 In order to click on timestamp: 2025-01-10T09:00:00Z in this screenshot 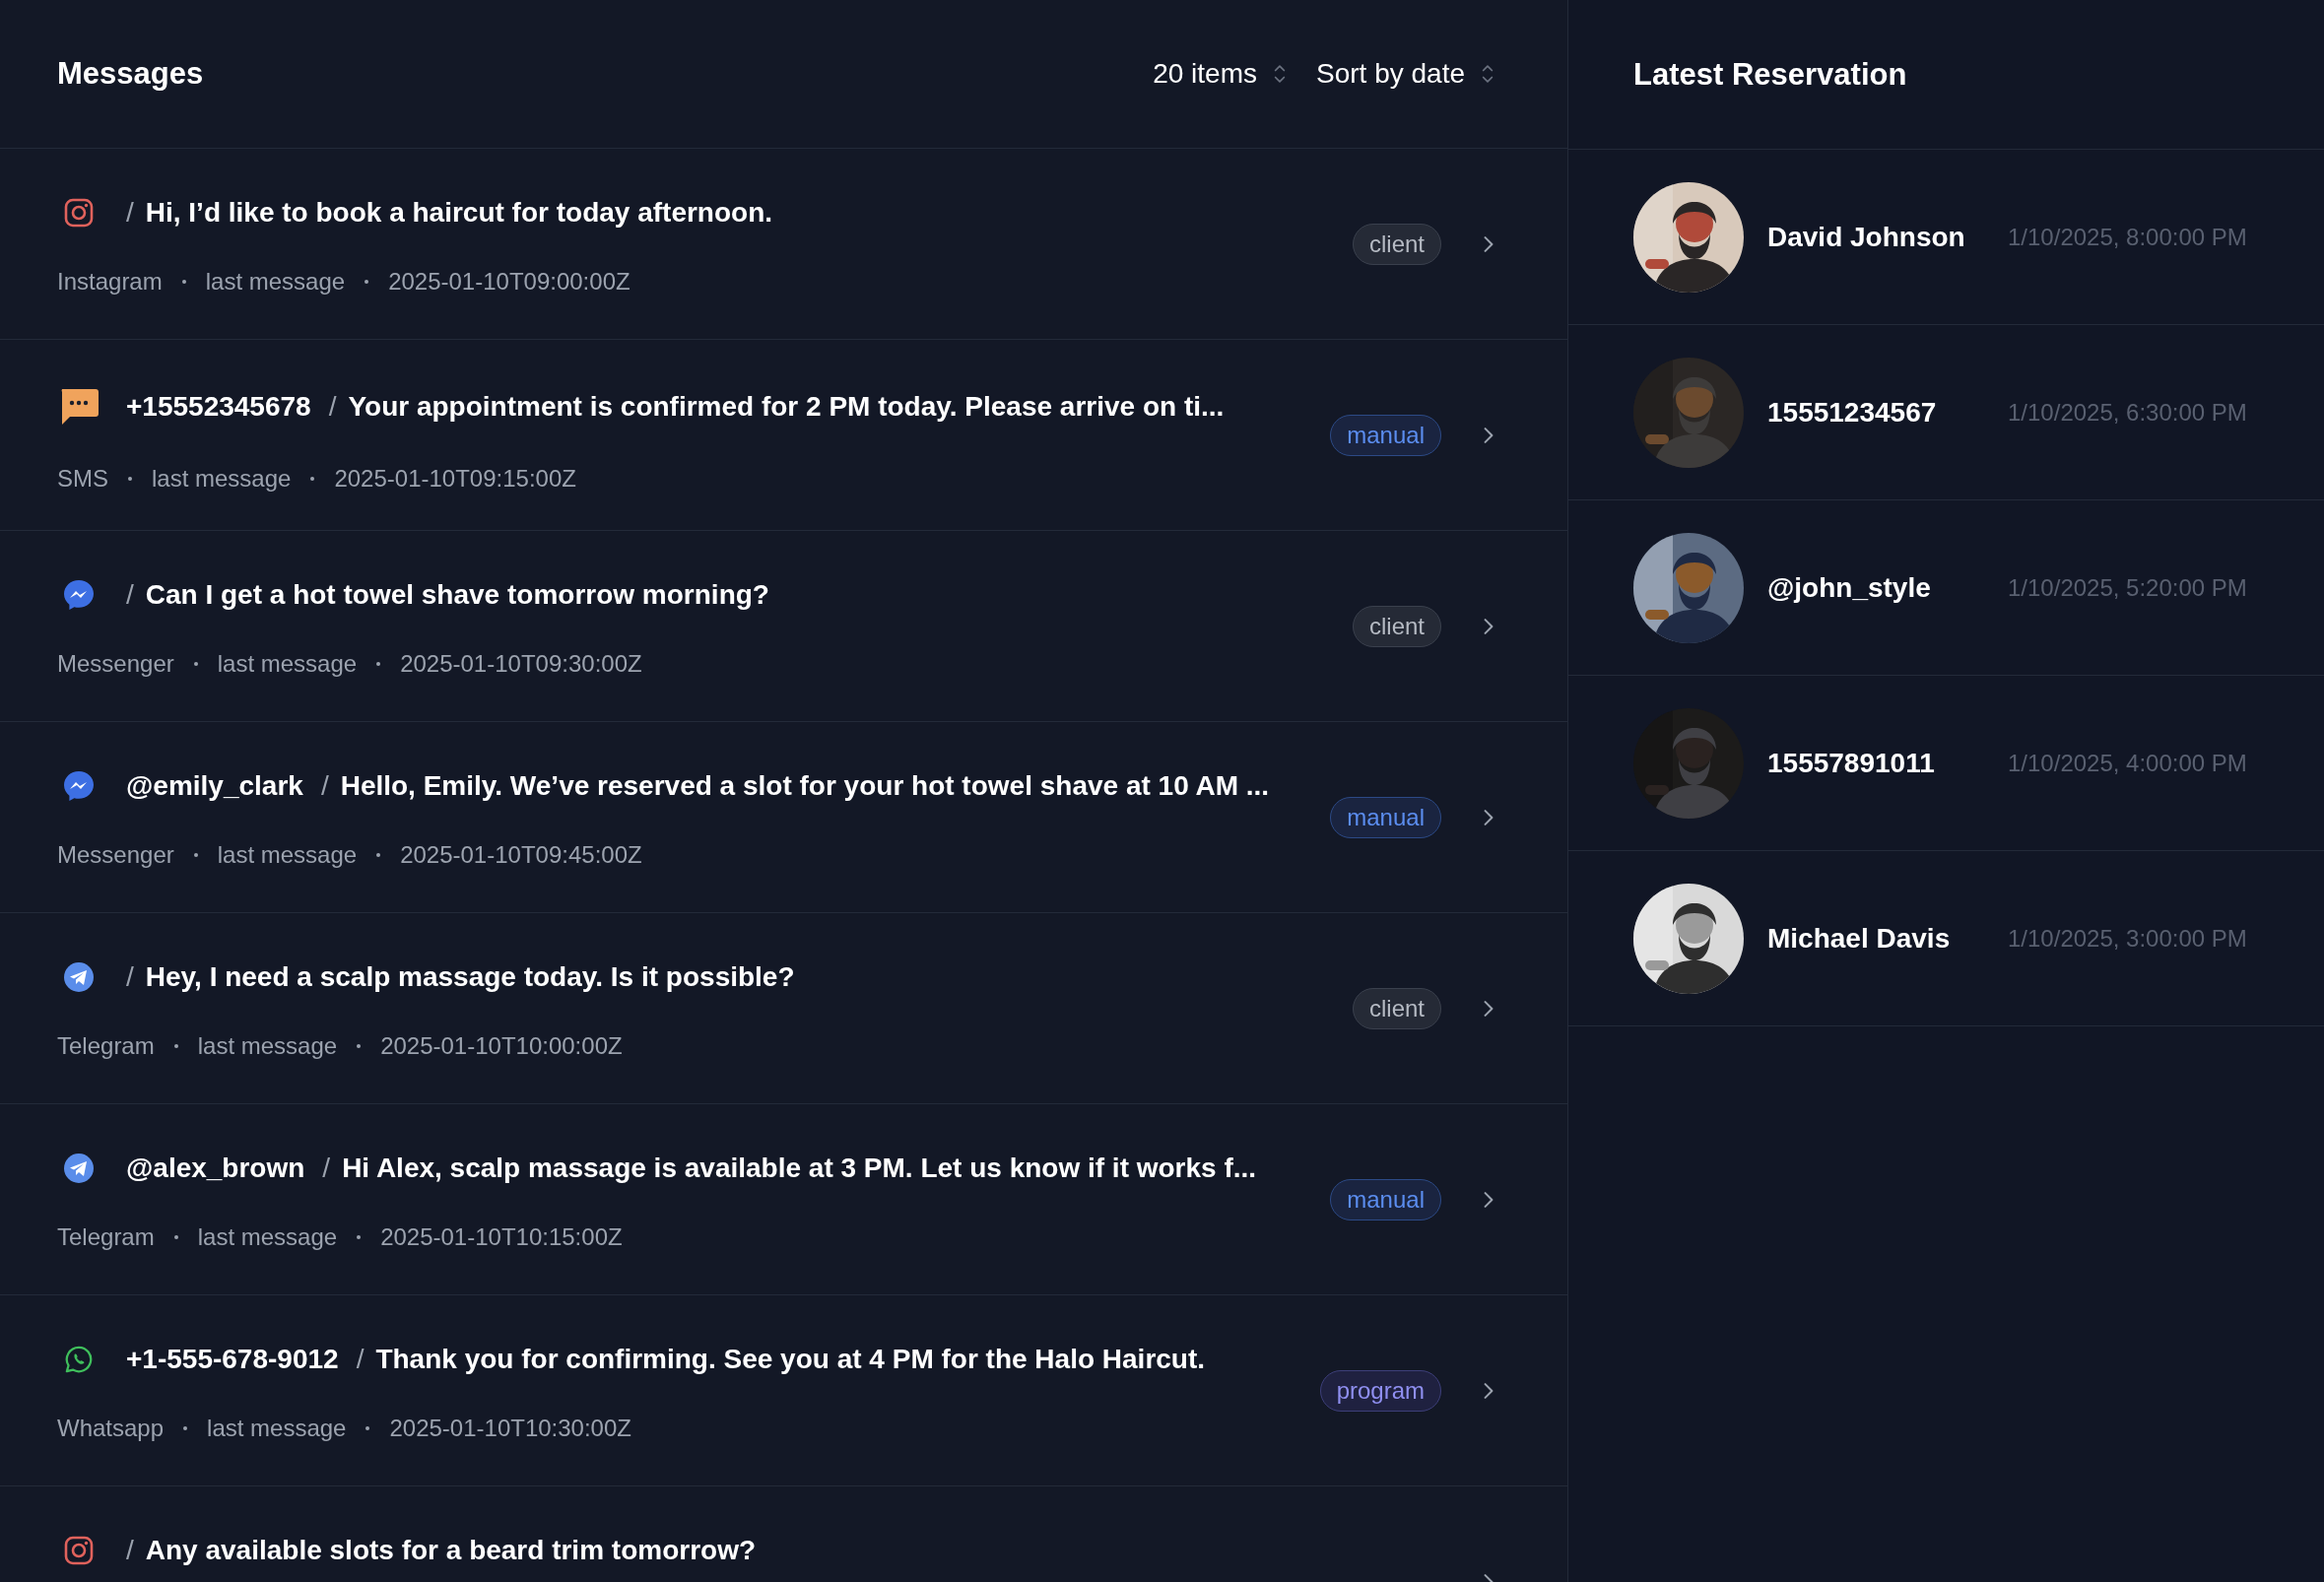, I will do `click(510, 281)`.